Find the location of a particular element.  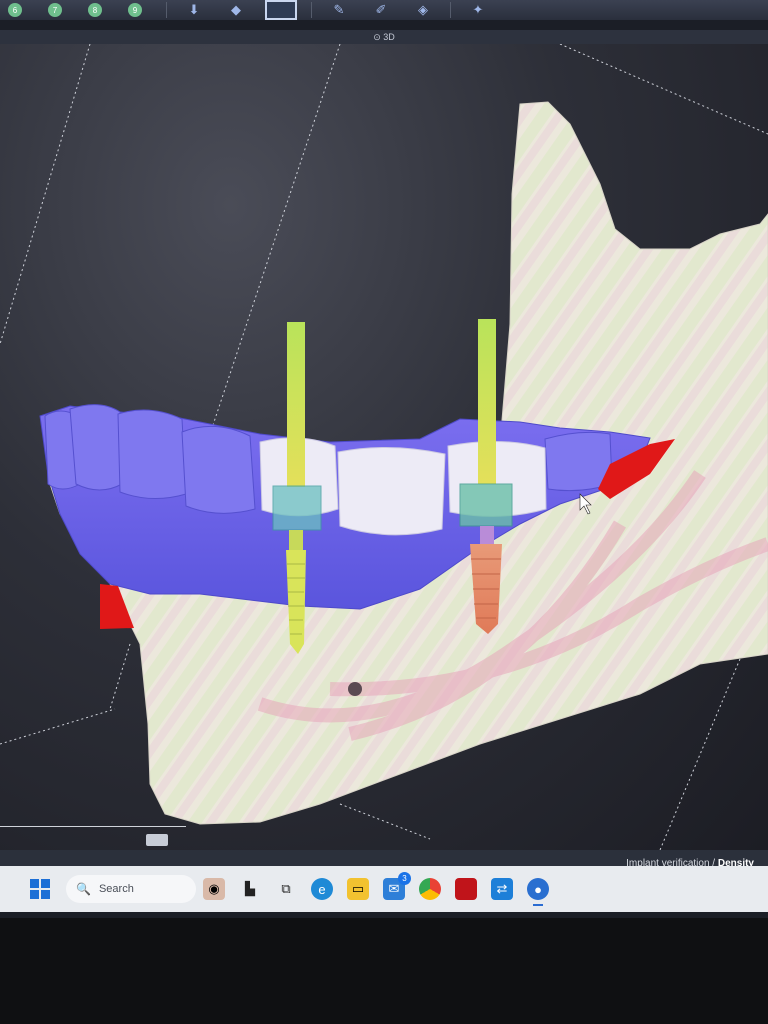

red-app-icon is located at coordinates (466, 889).